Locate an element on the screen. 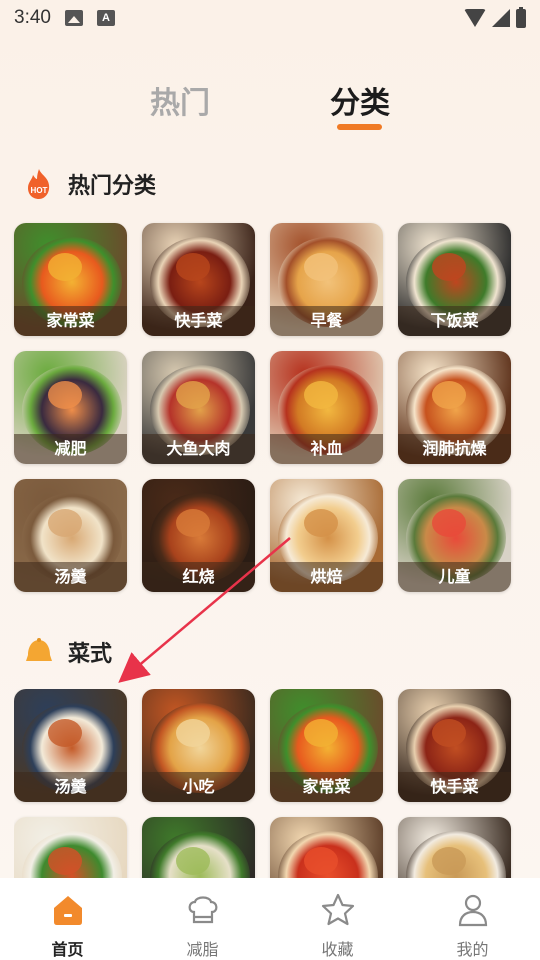  image-icon is located at coordinates (73, 18).